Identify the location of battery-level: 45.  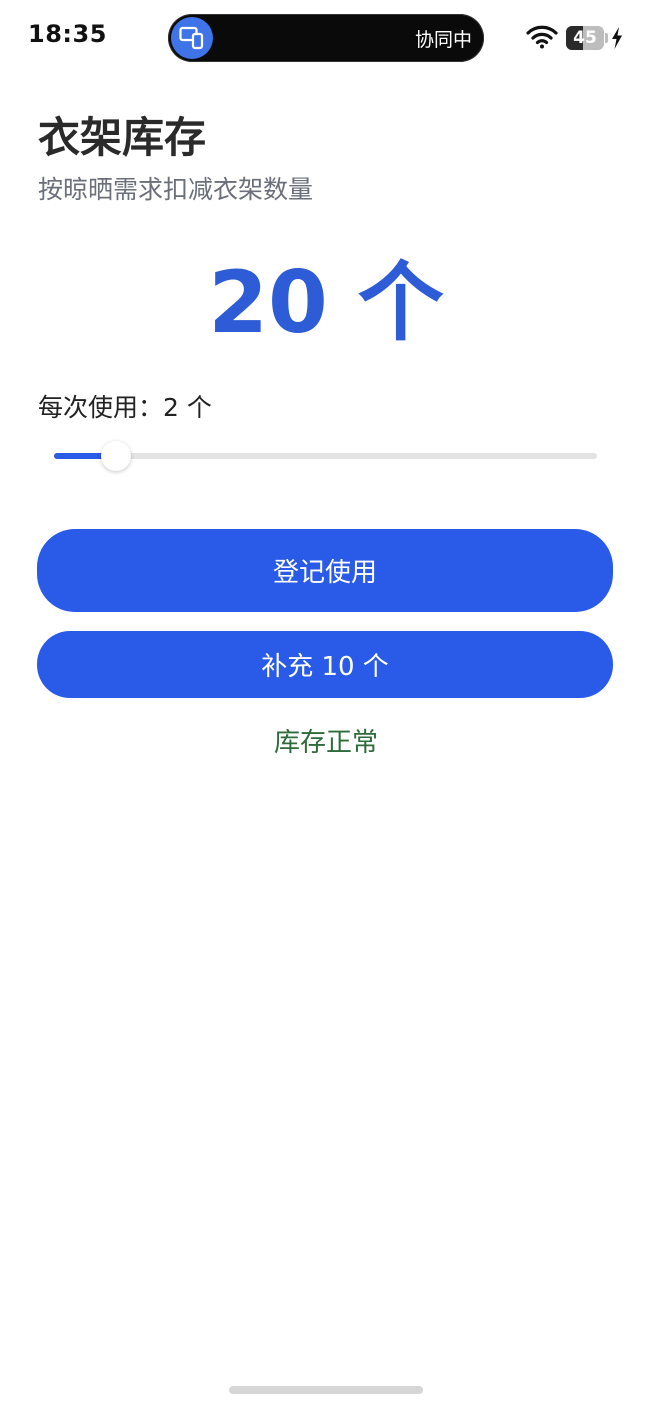
(585, 38).